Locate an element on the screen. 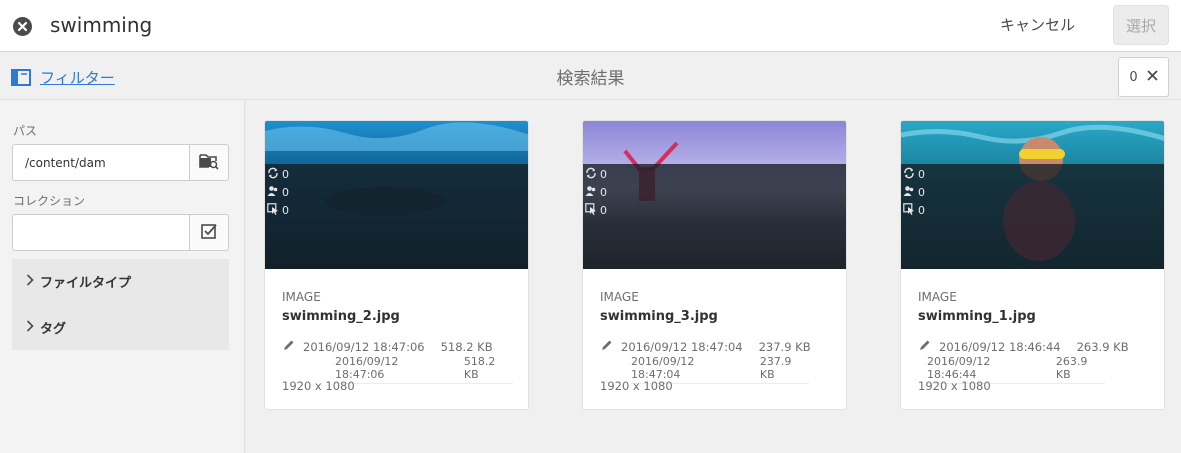 This screenshot has height=453, width=1181. selection-count: 0 is located at coordinates (1133, 77).